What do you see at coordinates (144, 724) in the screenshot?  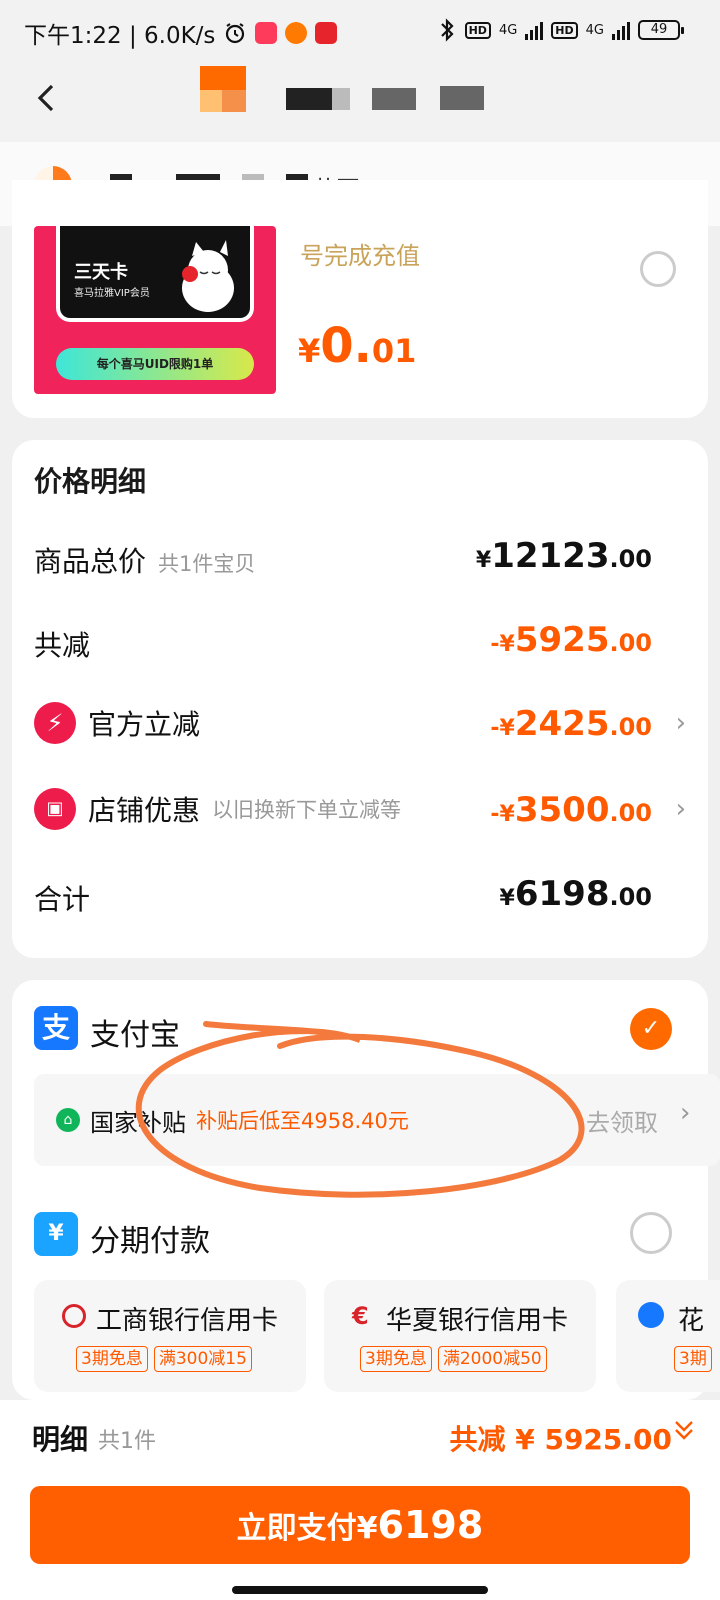 I see `price-row-label: 官方立减` at bounding box center [144, 724].